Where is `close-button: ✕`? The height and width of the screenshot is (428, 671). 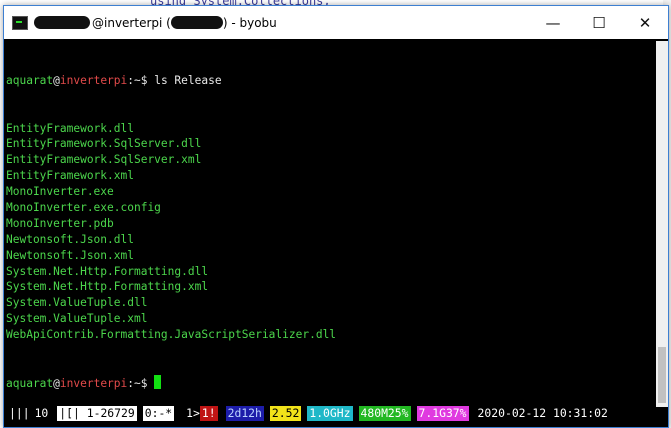
close-button: ✕ is located at coordinates (645, 22).